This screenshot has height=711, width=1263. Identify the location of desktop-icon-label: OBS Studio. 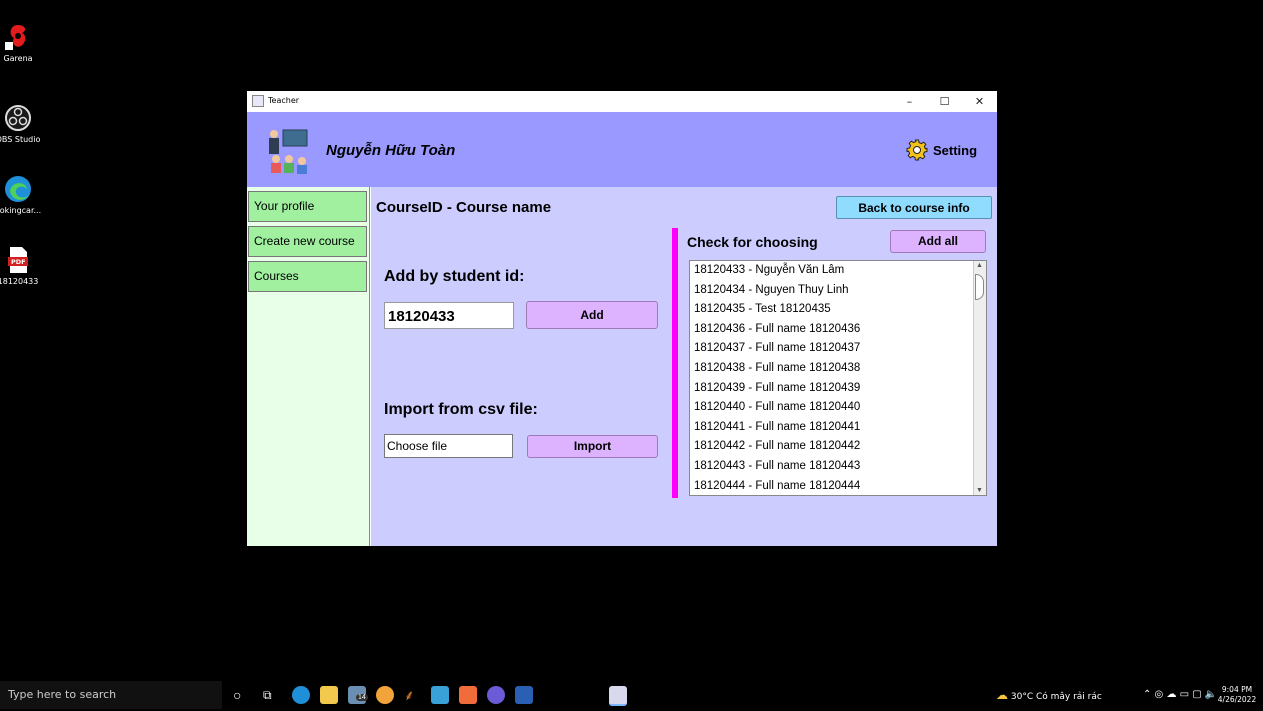
(20, 139).